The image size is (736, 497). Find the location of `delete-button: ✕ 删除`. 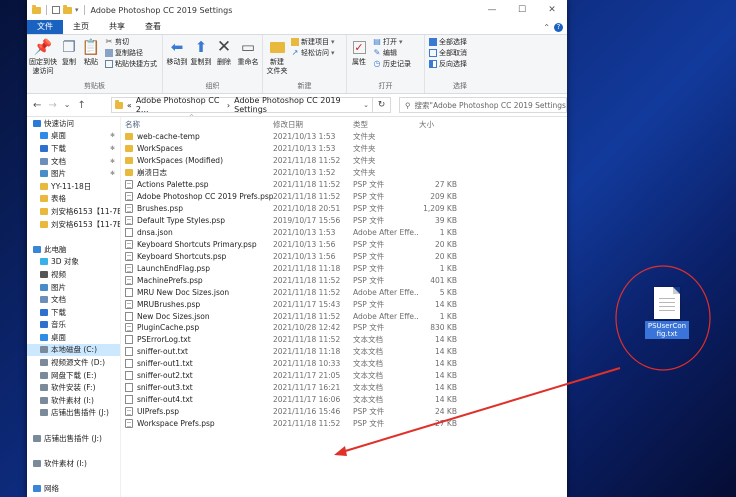

delete-button: ✕ 删除 is located at coordinates (224, 52).